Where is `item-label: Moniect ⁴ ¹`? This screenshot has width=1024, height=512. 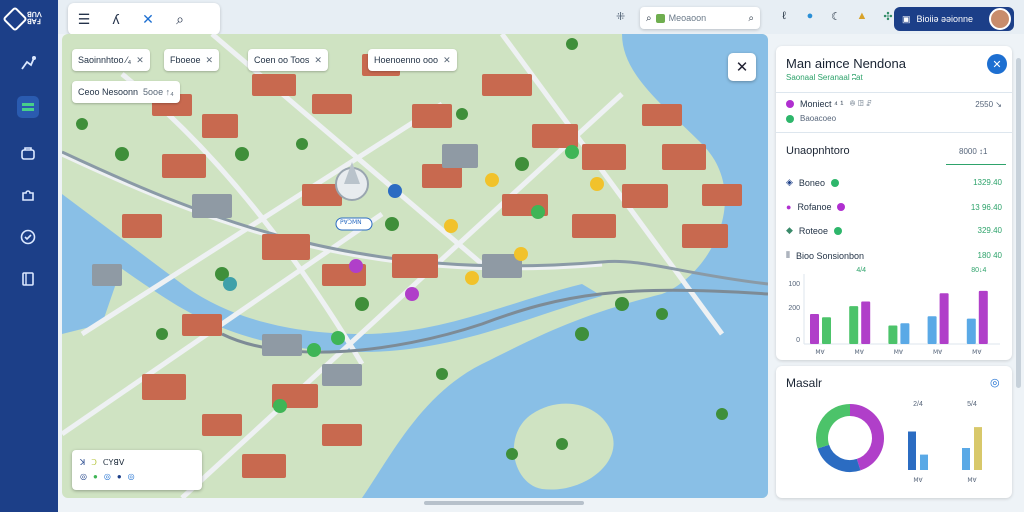 item-label: Moniect ⁴ ¹ is located at coordinates (822, 104).